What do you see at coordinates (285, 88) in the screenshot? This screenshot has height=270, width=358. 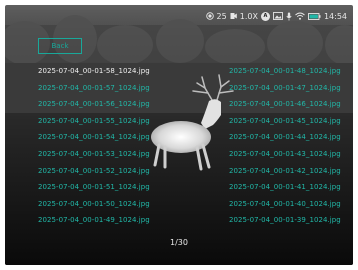 I see `file-list-item: 2025-07-04_00-01-47_1024.jpg` at bounding box center [285, 88].